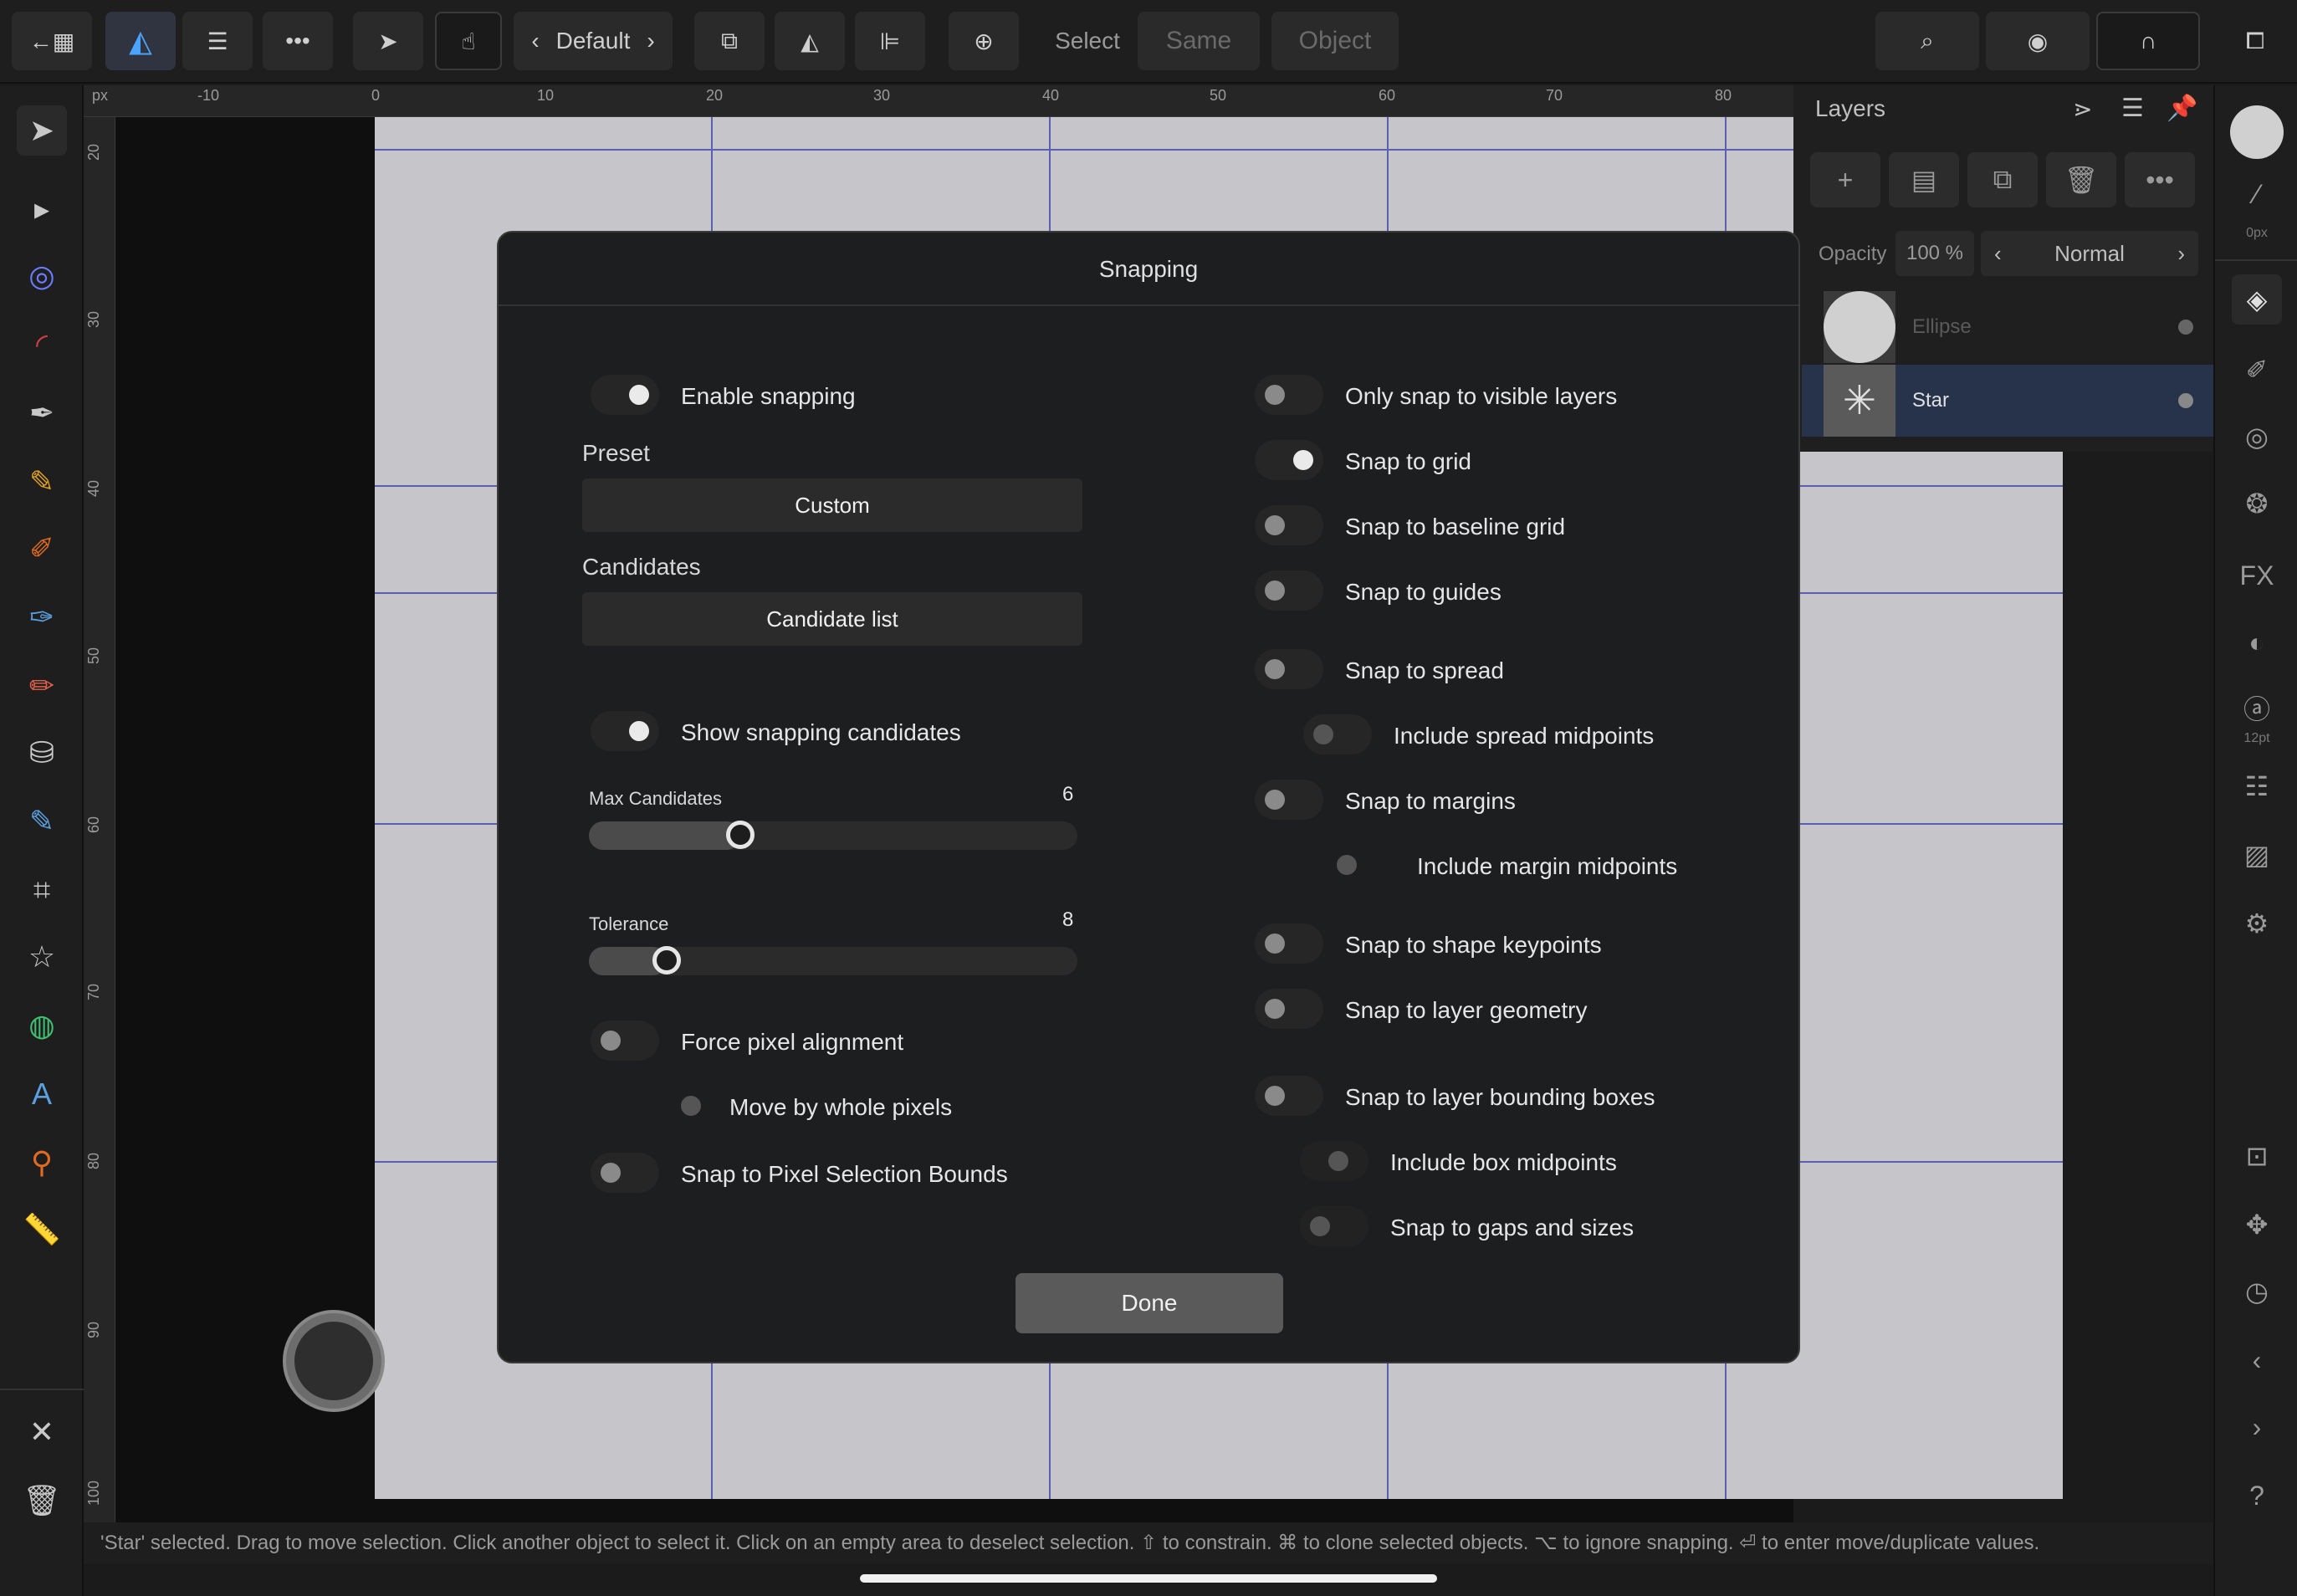  I want to click on more-button: •••, so click(298, 41).